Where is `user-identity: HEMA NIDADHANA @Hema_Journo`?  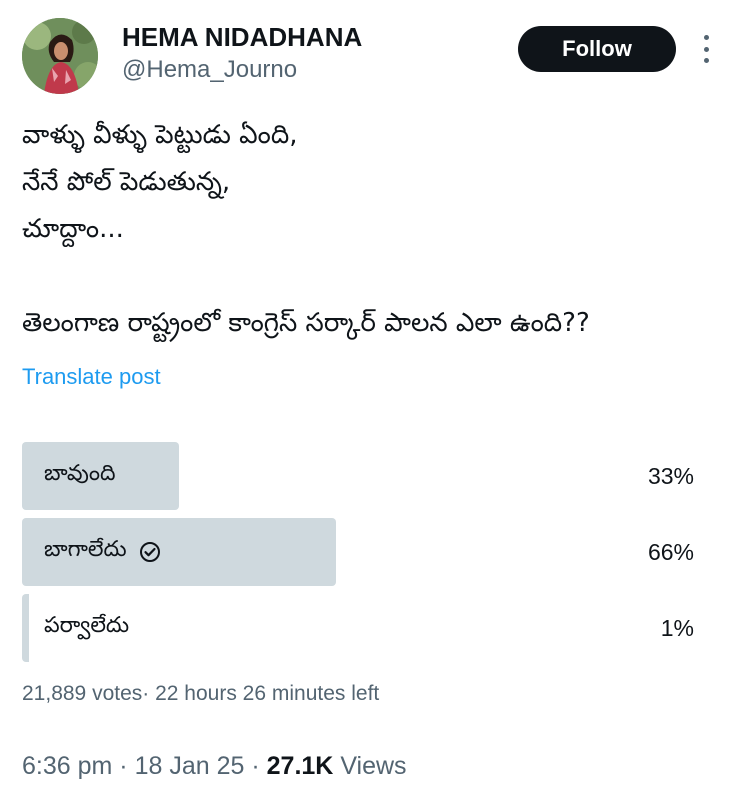
user-identity: HEMA NIDADHANA @Hema_Journo is located at coordinates (242, 53).